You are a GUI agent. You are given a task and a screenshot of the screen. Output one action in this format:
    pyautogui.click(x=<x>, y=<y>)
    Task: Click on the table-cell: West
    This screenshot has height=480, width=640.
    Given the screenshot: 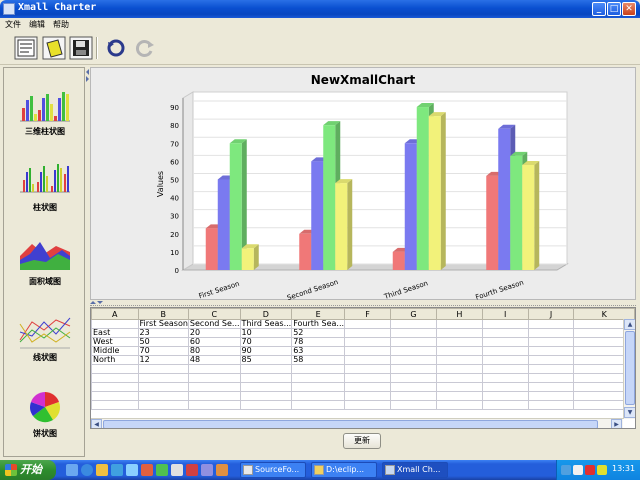 What is the action you would take?
    pyautogui.click(x=115, y=342)
    